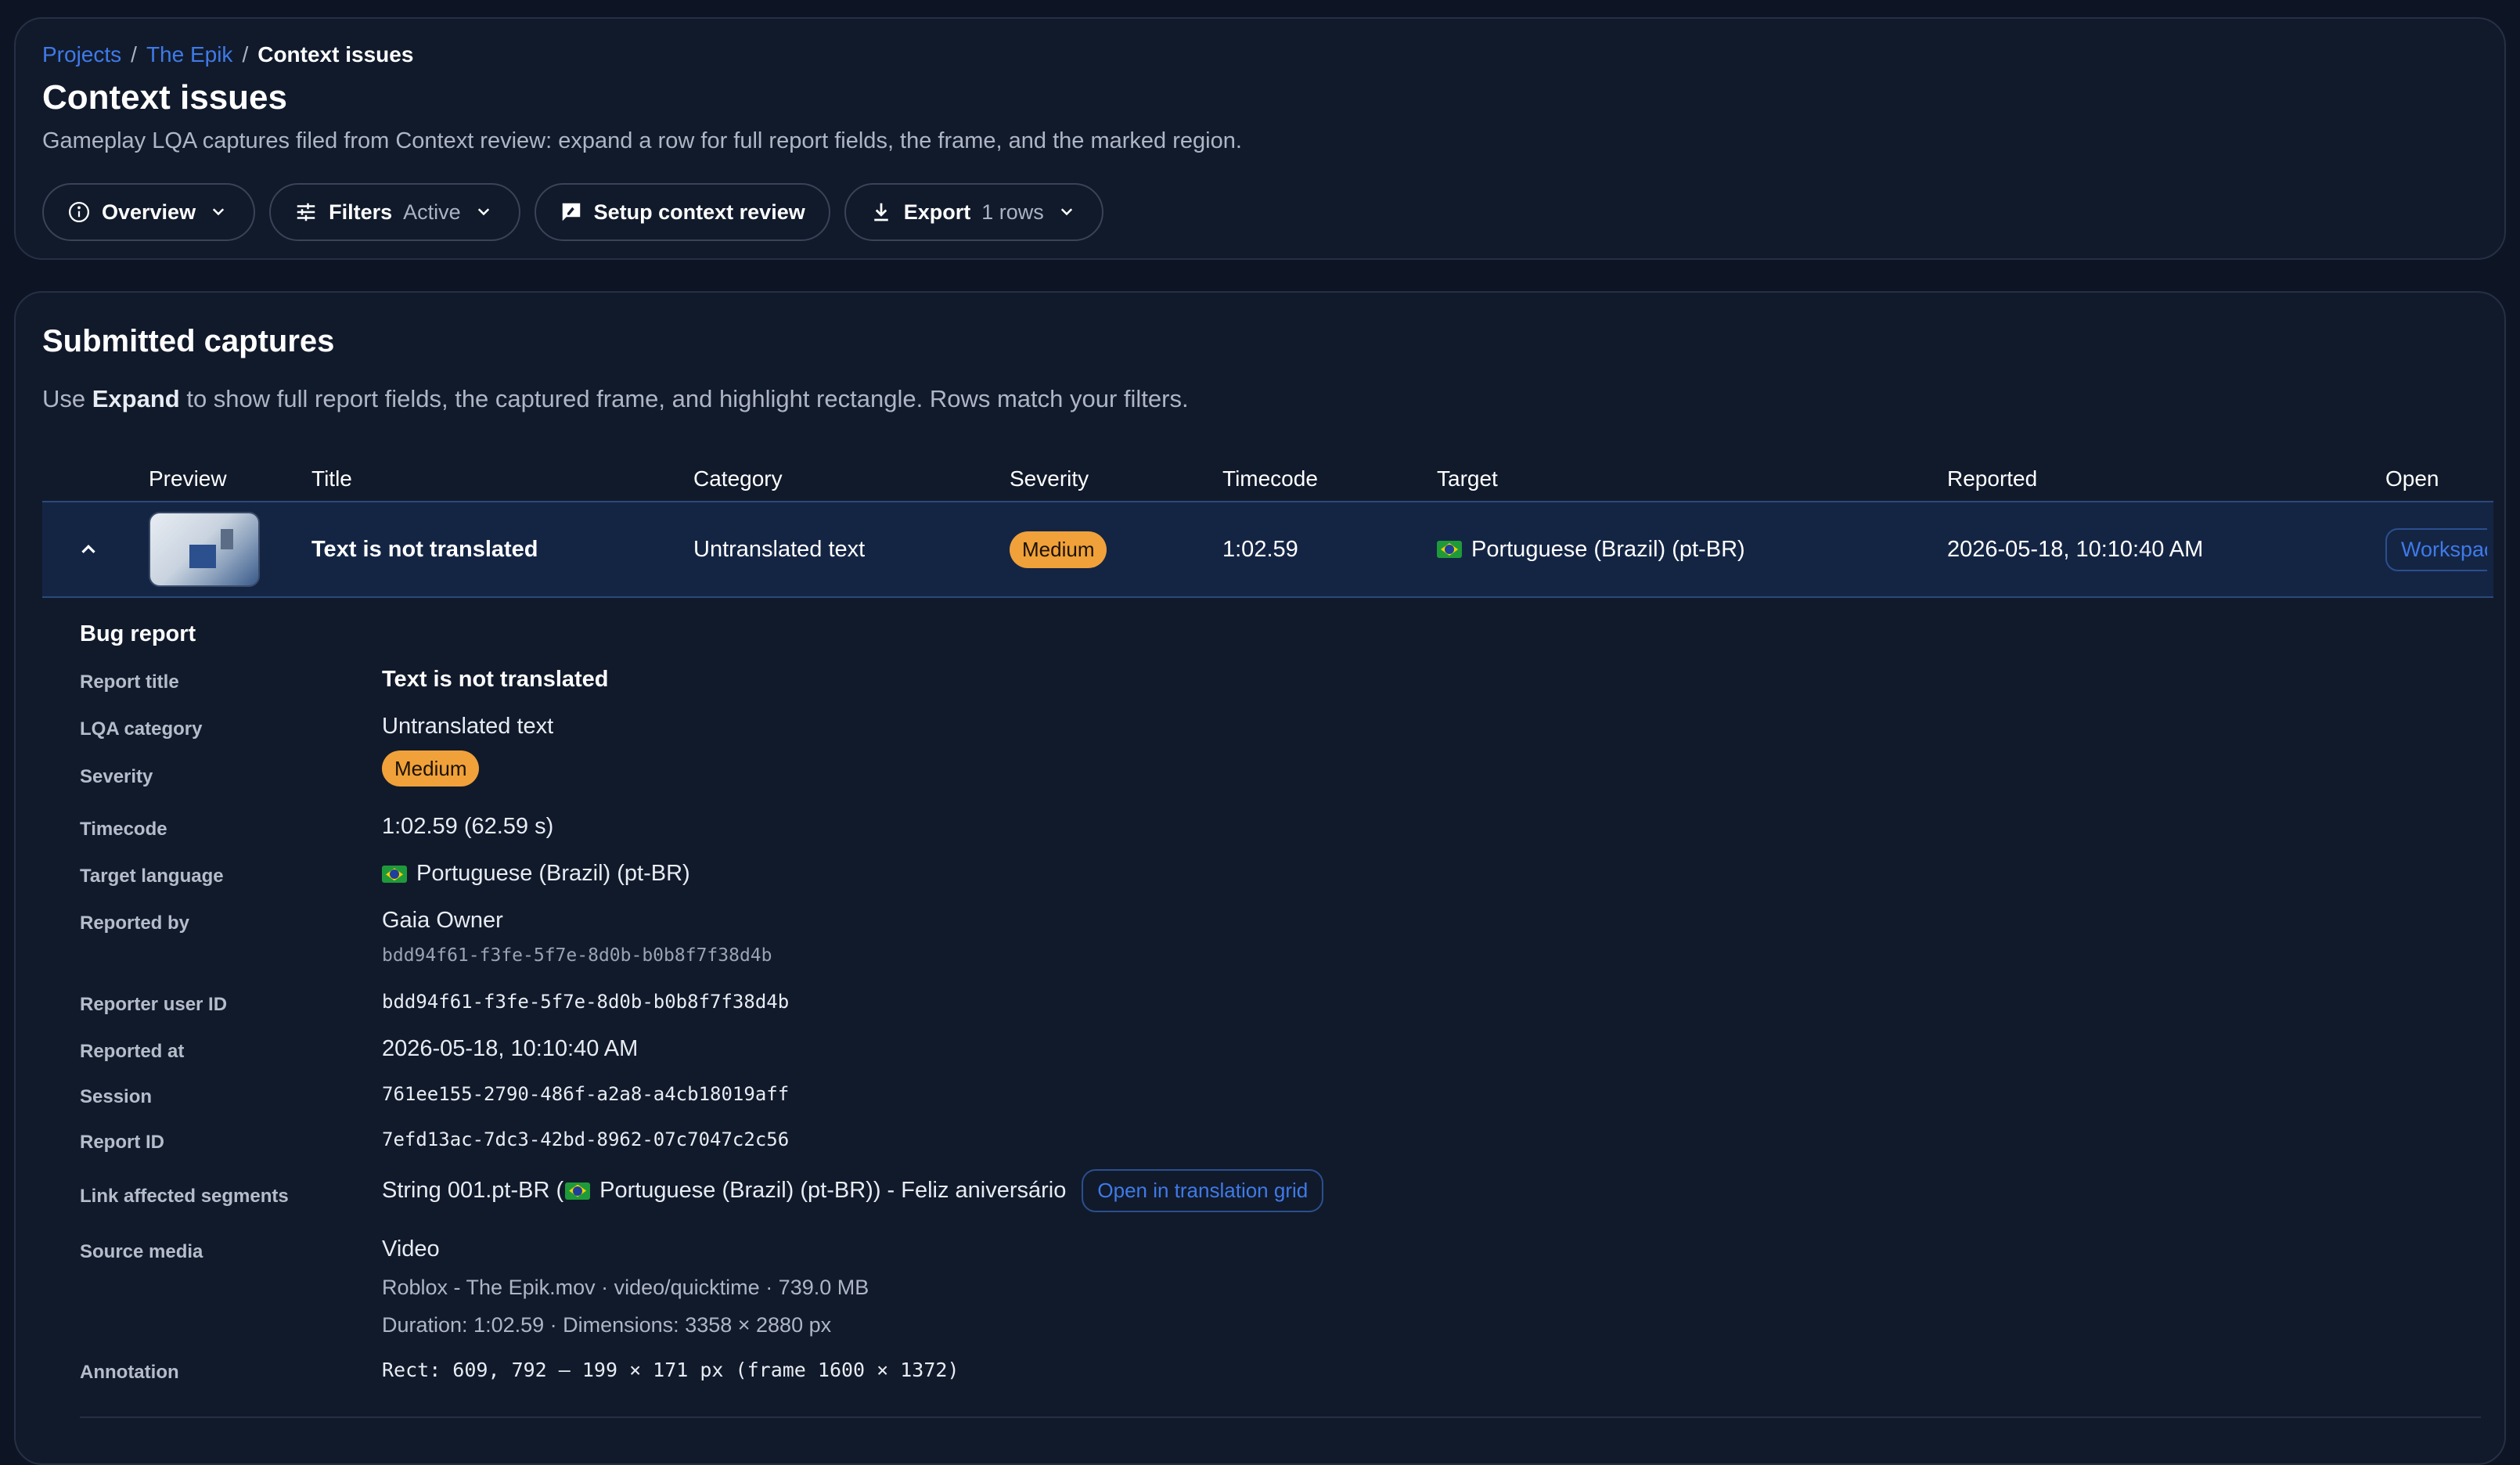  I want to click on info-icon, so click(79, 212).